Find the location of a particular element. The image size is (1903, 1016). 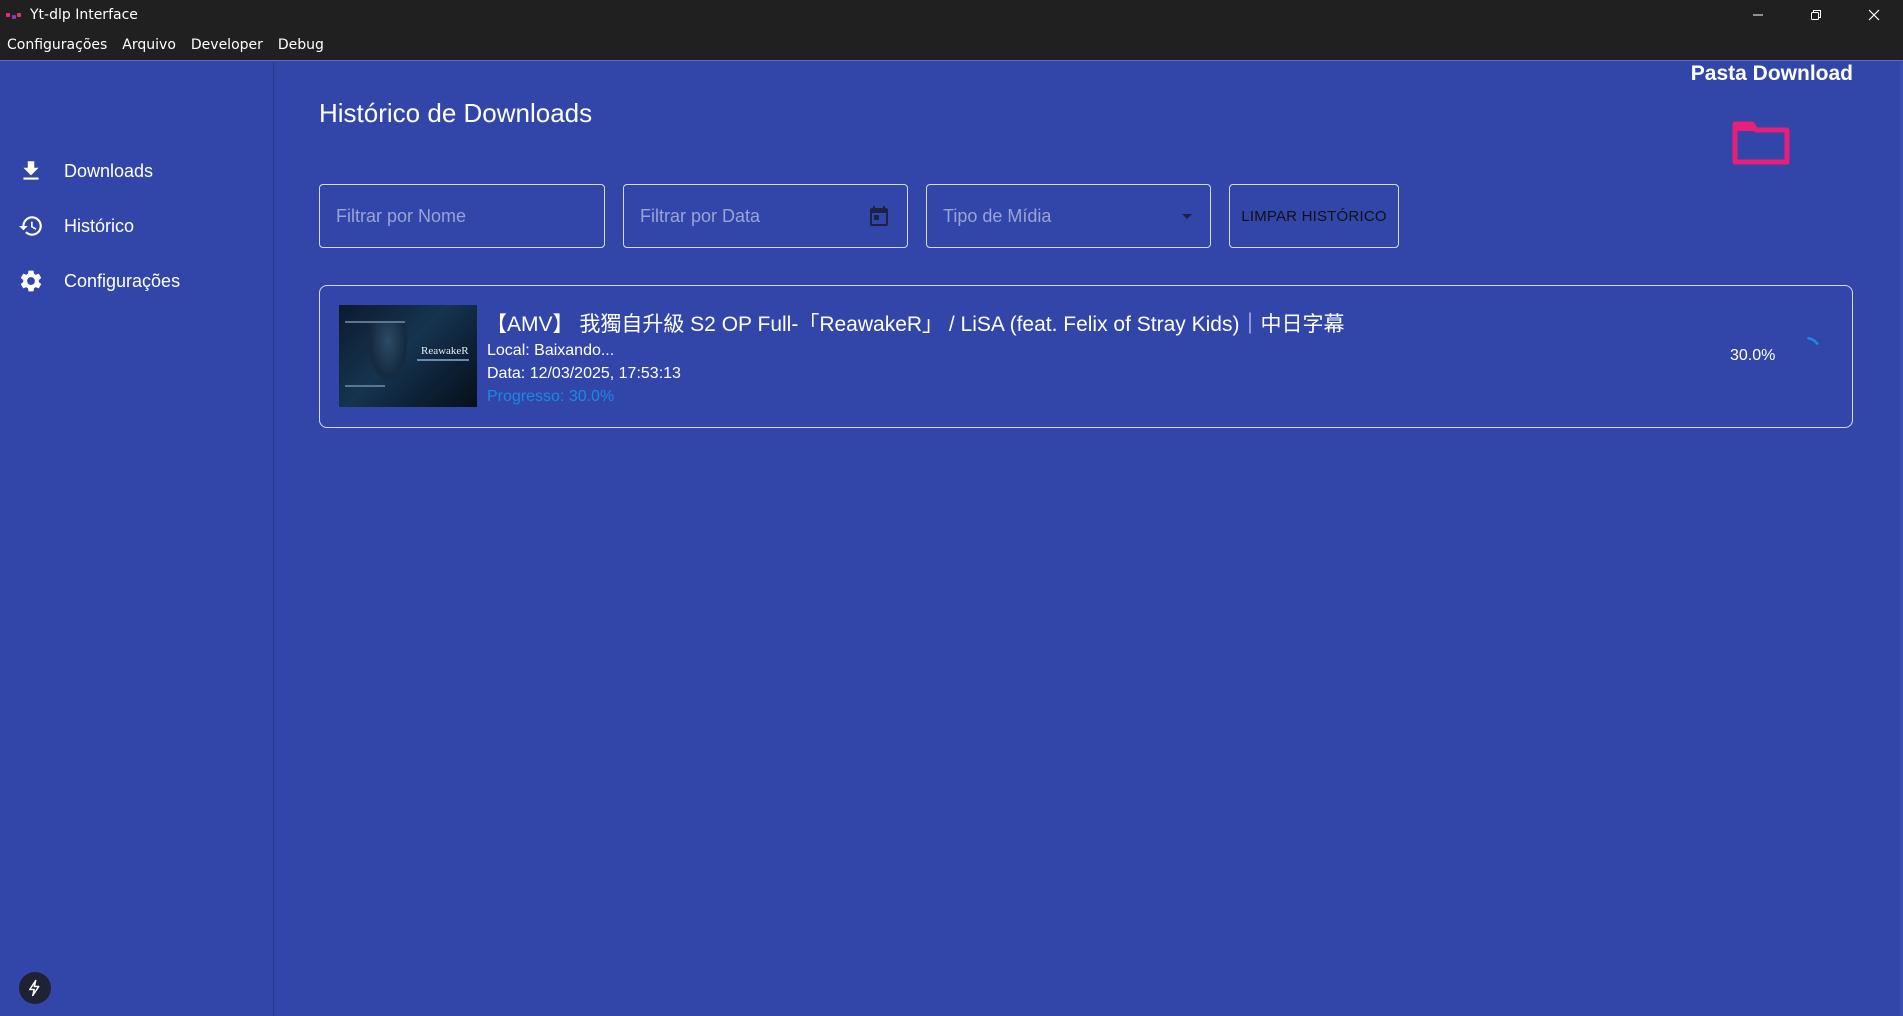

name-filter-input: Filtrar por Nome is located at coordinates (462, 216).